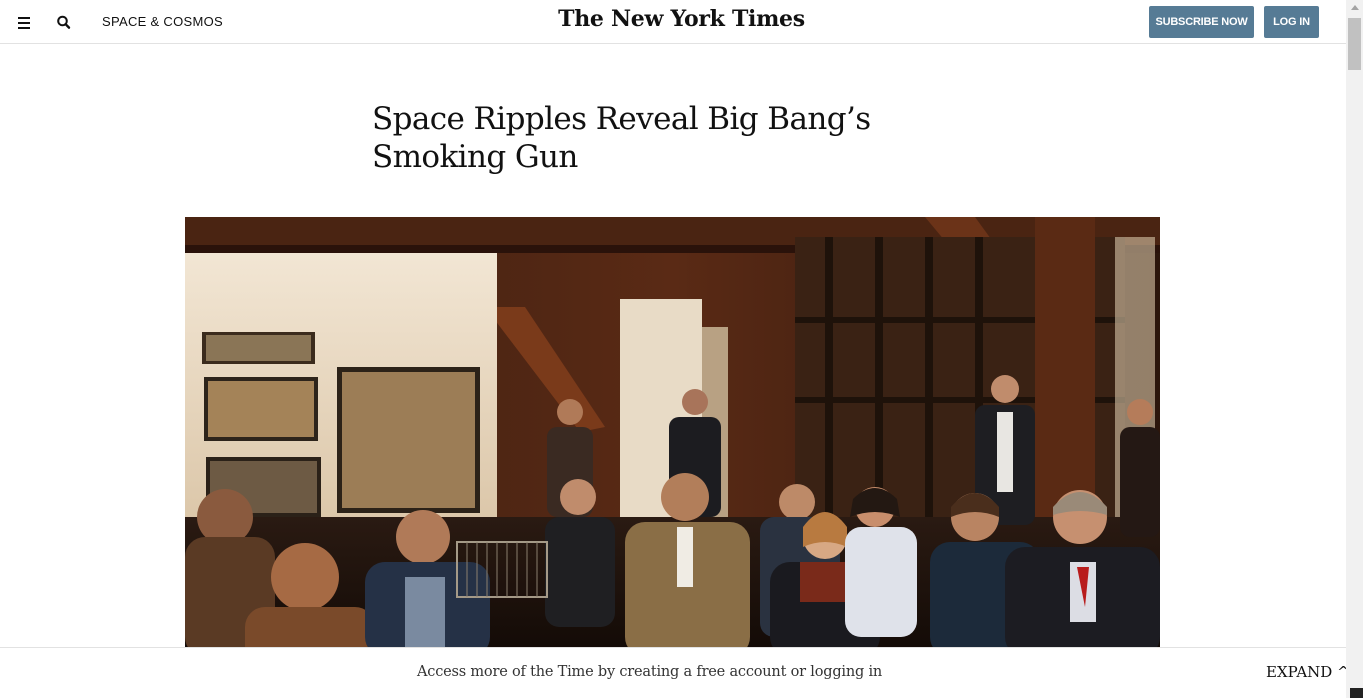  Describe the element at coordinates (681, 19) in the screenshot. I see `masthead-logo-text: The New York Times` at that location.